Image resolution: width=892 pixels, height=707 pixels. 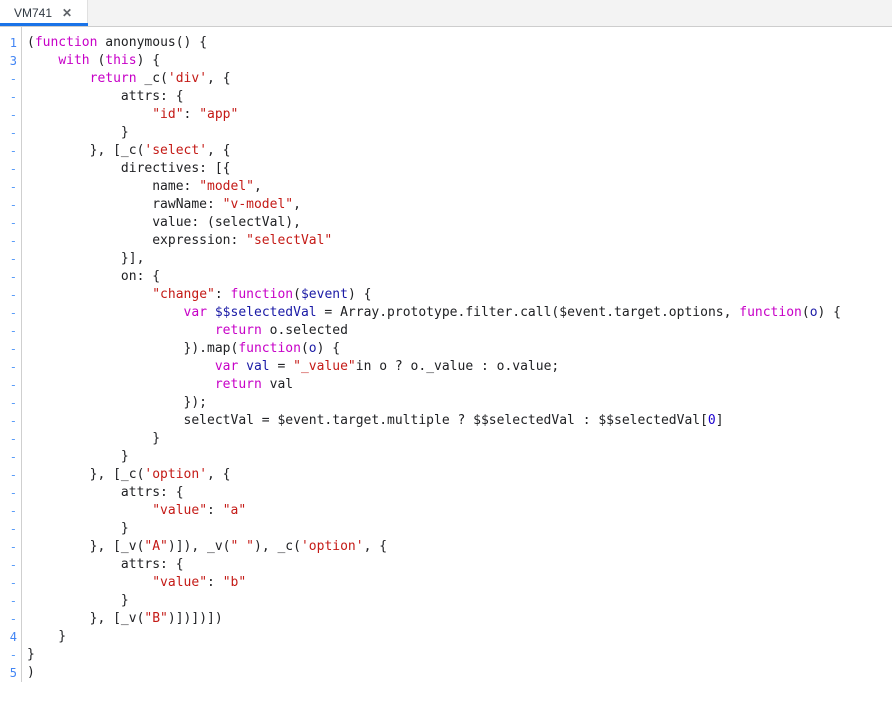 I want to click on code-token: anonymous() {, so click(x=152, y=42).